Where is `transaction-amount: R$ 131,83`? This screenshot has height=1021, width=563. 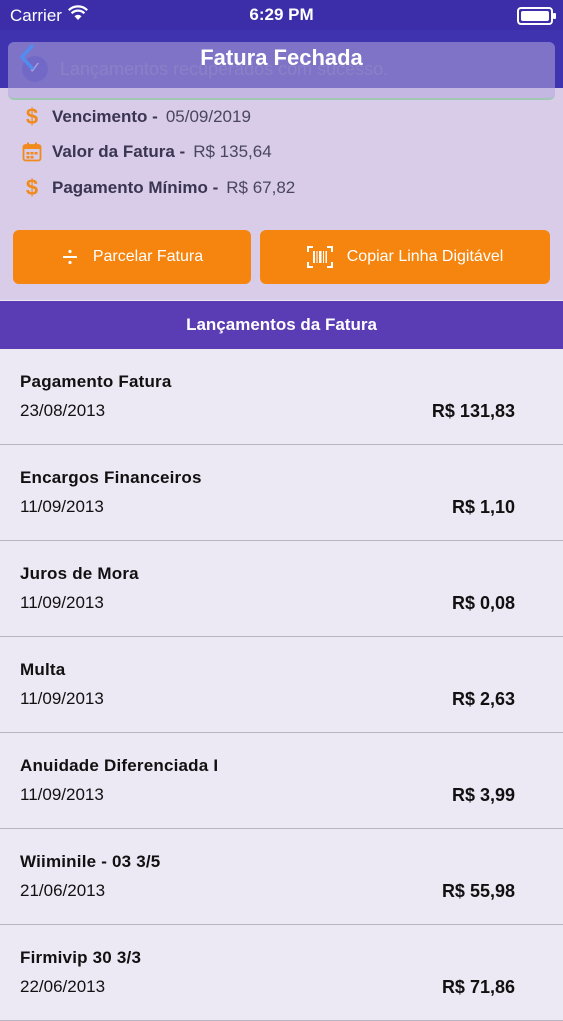 transaction-amount: R$ 131,83 is located at coordinates (473, 411).